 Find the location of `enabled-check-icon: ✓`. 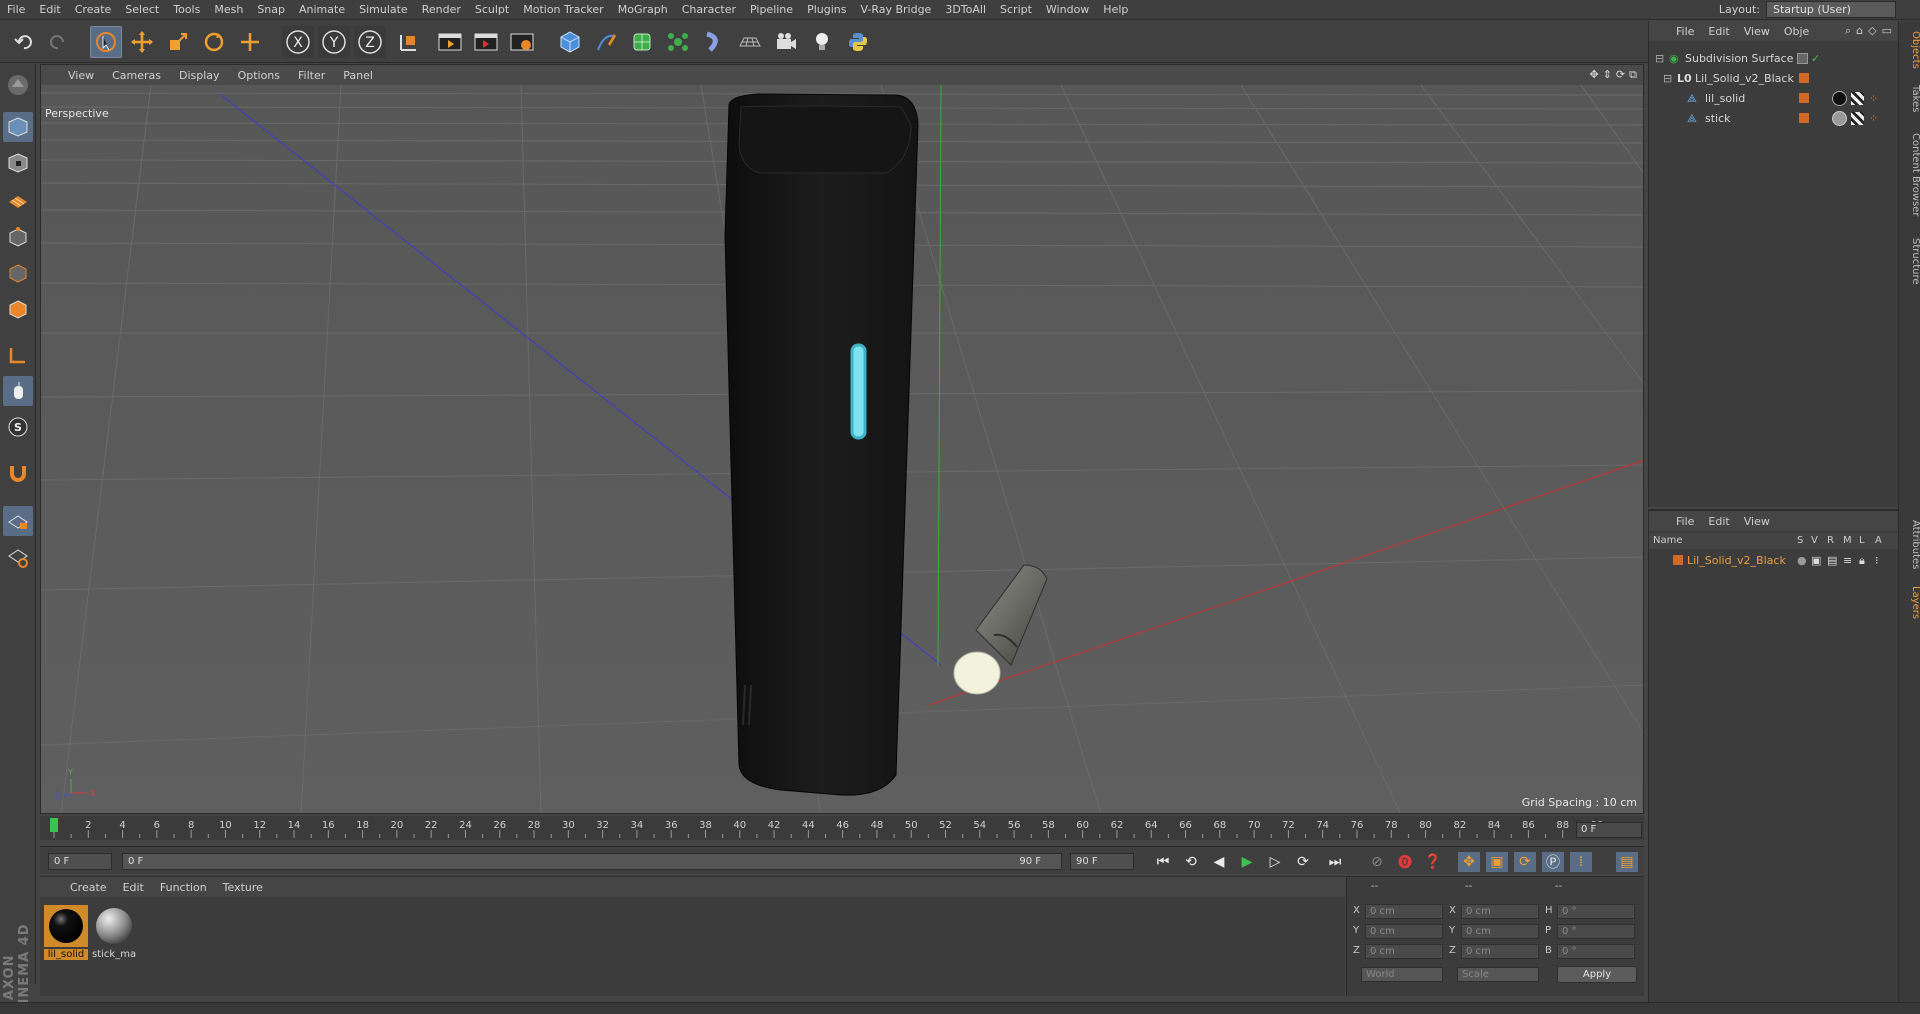

enabled-check-icon: ✓ is located at coordinates (1815, 58).